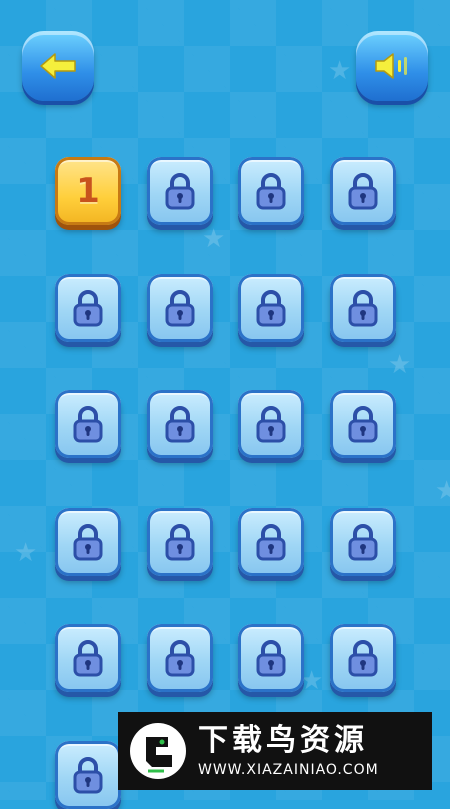 Image resolution: width=450 pixels, height=809 pixels. I want to click on level-number: 1, so click(88, 191).